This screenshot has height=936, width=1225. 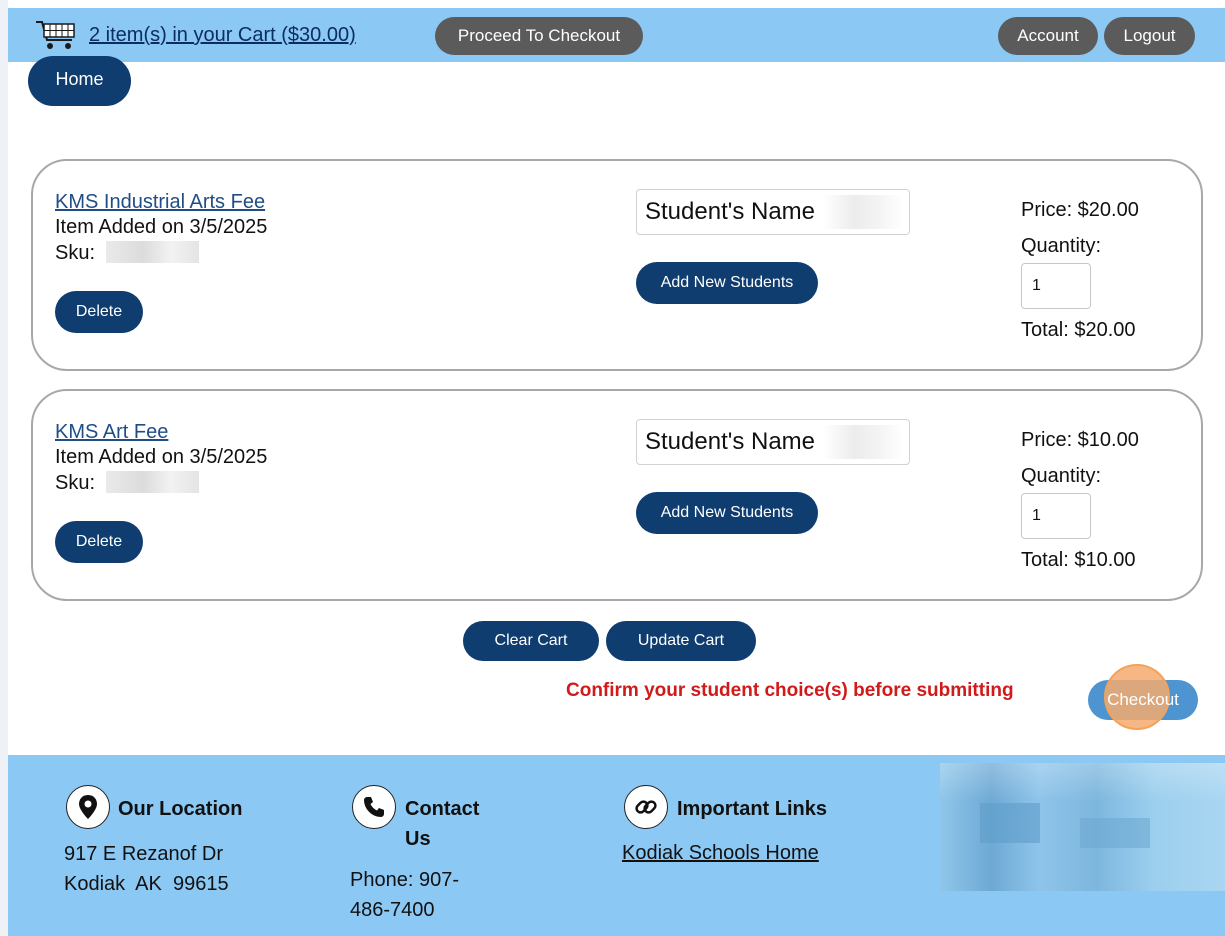 What do you see at coordinates (146, 884) in the screenshot?
I see `address-line-2: Kodiak AK 99615` at bounding box center [146, 884].